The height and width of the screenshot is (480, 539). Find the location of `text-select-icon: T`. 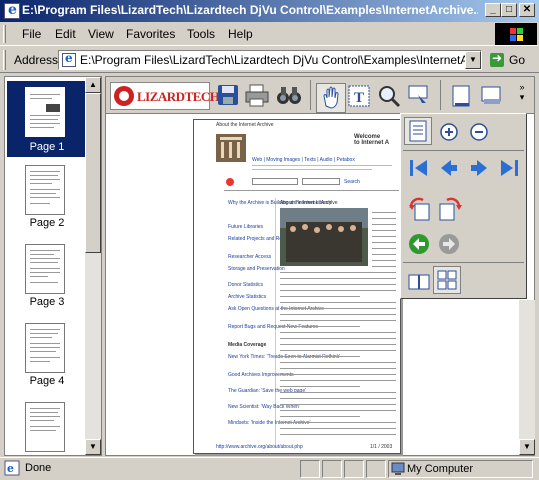

text-select-icon: T is located at coordinates (361, 98).